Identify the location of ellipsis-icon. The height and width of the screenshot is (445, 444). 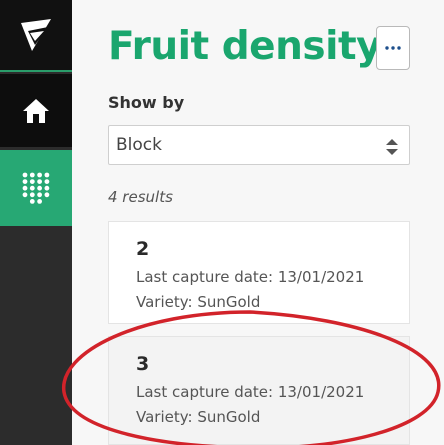
(393, 48).